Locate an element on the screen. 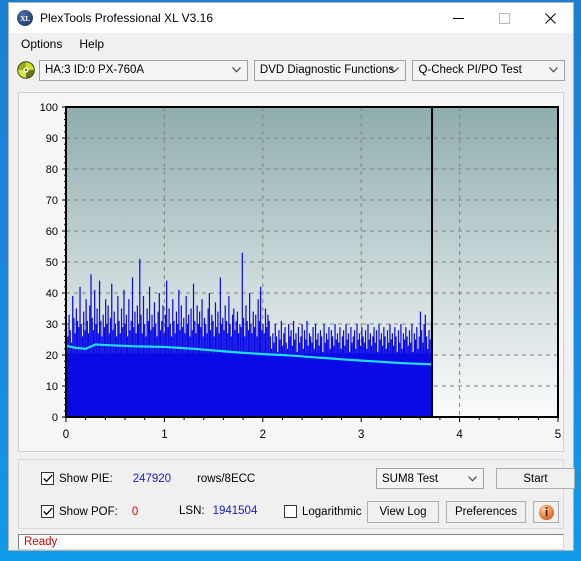 The width and height of the screenshot is (581, 561). function-select-value: DVD Diagnostic Functions is located at coordinates (327, 70).